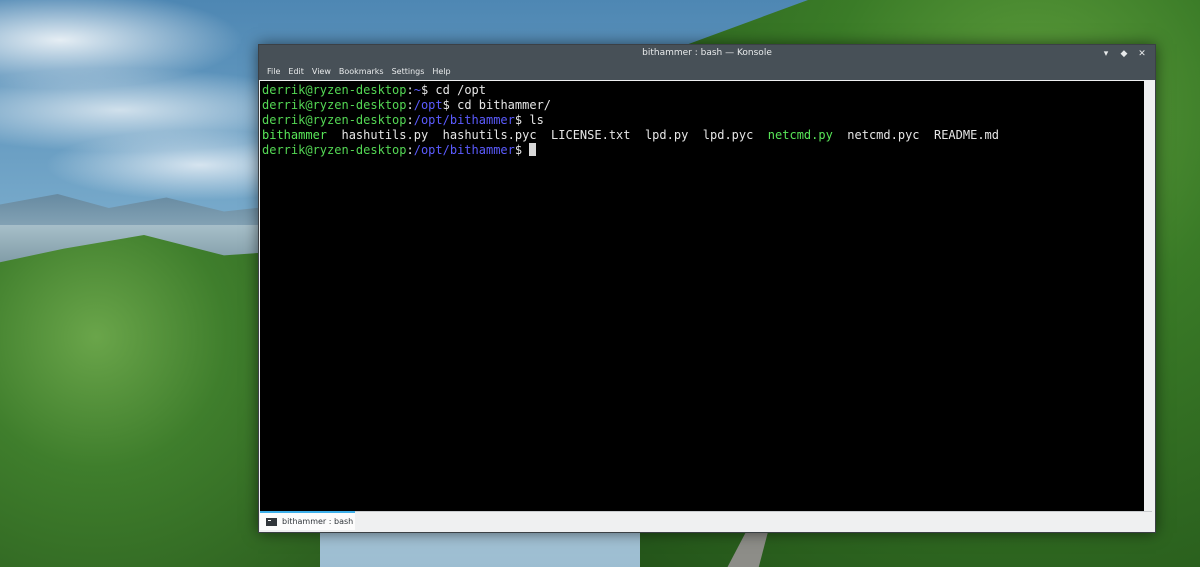 This screenshot has width=1200, height=567. I want to click on ls-entry-executable: netcmd.py, so click(800, 135).